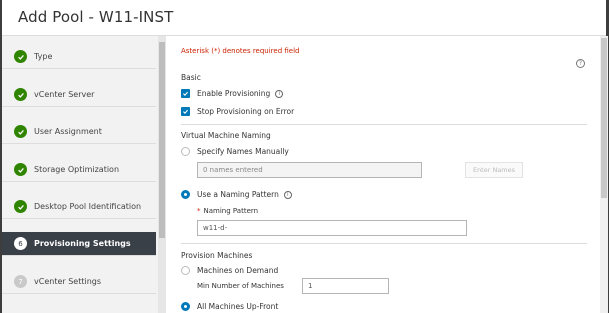  I want to click on step-vcenter-server: vCenter Server, so click(79, 95).